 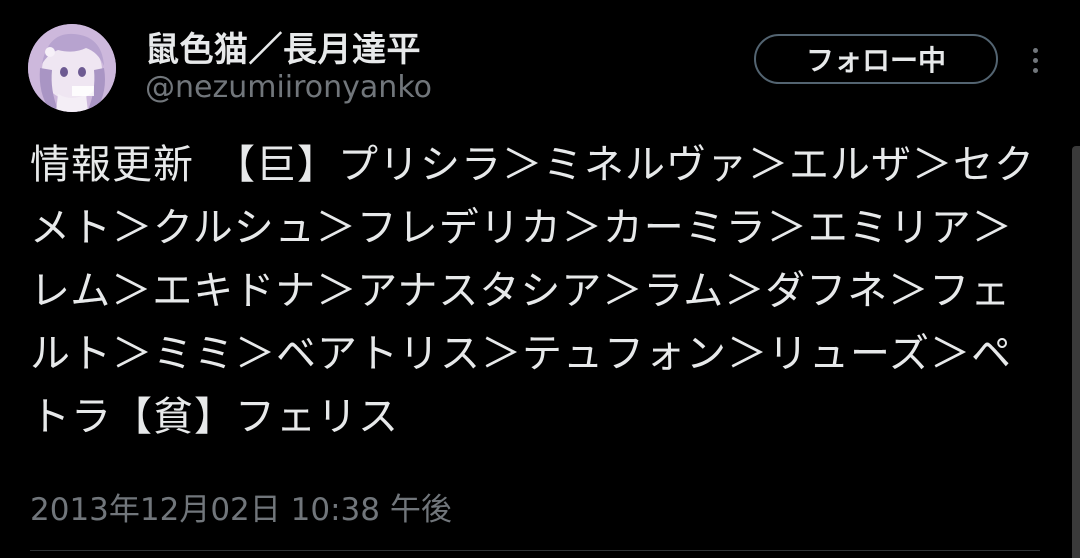 I want to click on scrollbar, so click(x=1076, y=352).